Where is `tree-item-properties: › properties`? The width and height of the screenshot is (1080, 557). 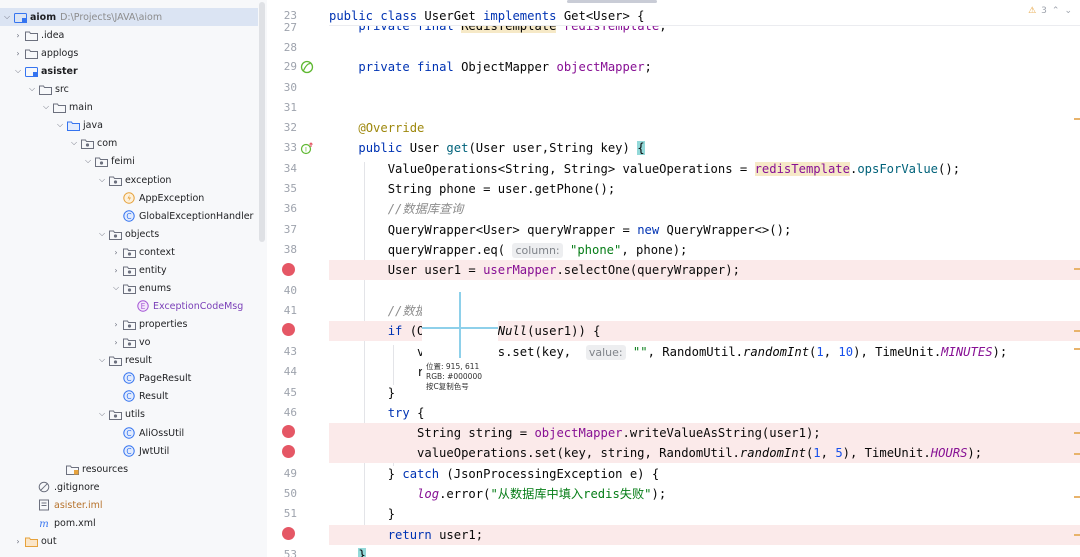
tree-item-properties: › properties is located at coordinates (129, 324).